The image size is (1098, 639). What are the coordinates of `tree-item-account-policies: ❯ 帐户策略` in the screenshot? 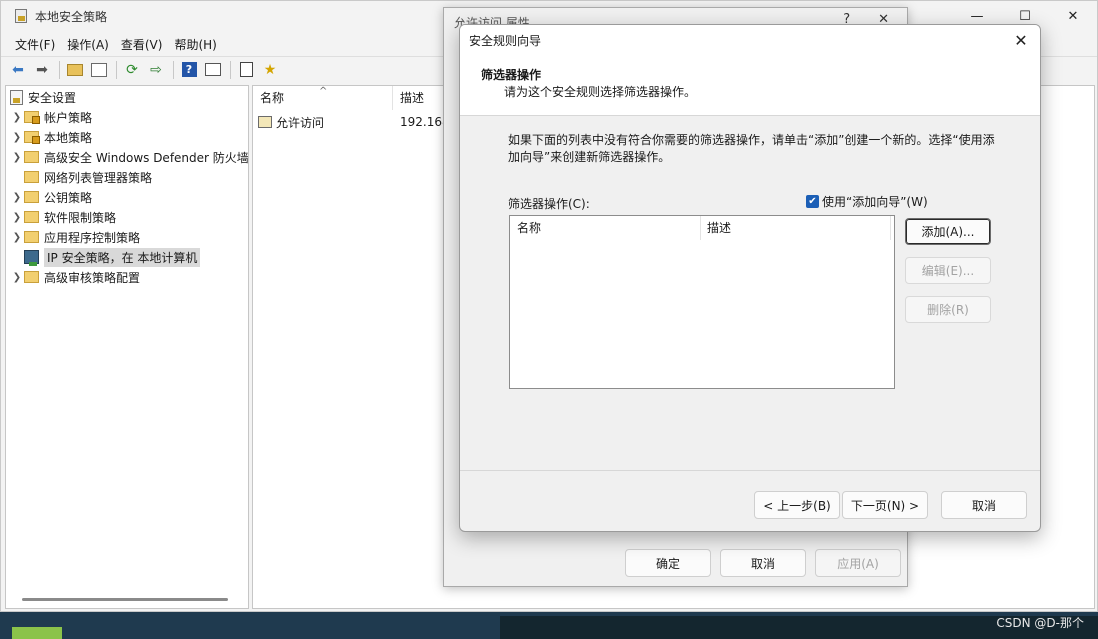 It's located at (51, 117).